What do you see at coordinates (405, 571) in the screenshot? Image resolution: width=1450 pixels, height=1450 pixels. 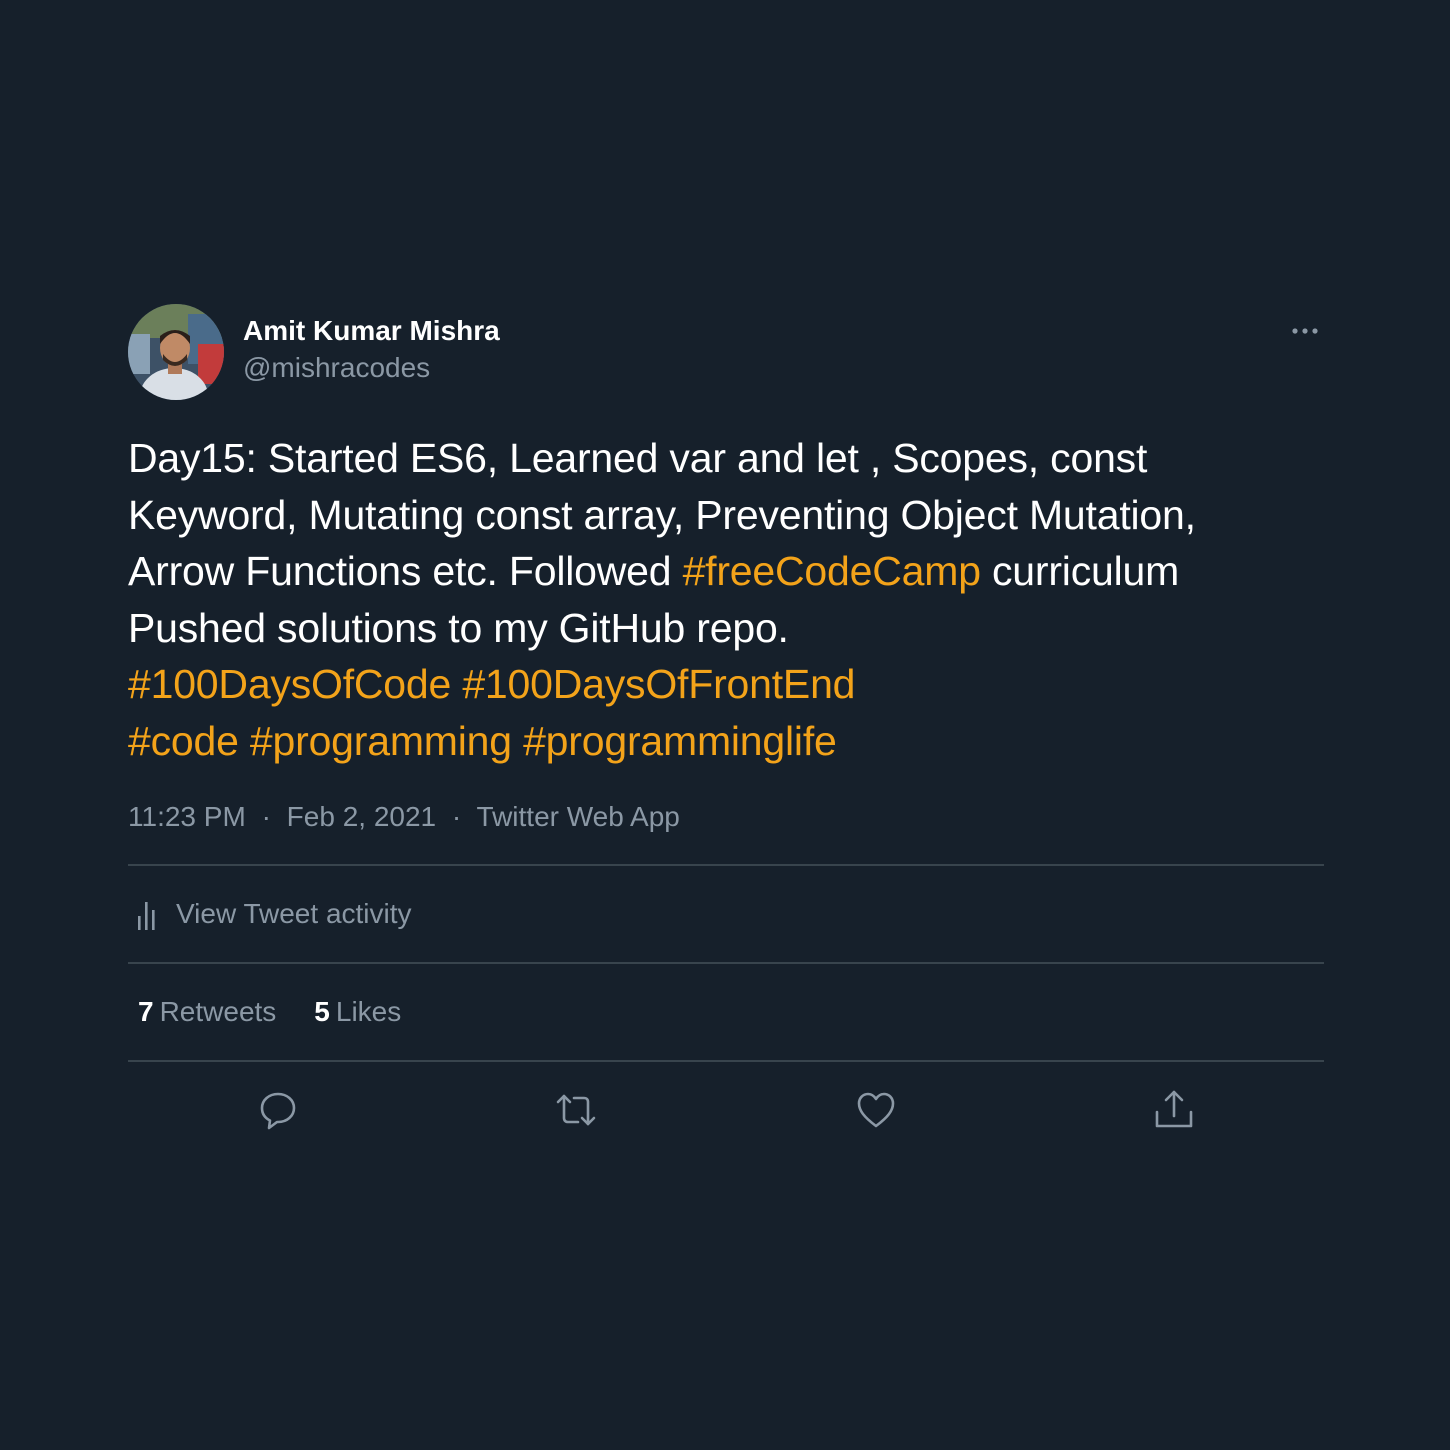 I see `tweet-text-segment: Arrow Functions etc. Followed` at bounding box center [405, 571].